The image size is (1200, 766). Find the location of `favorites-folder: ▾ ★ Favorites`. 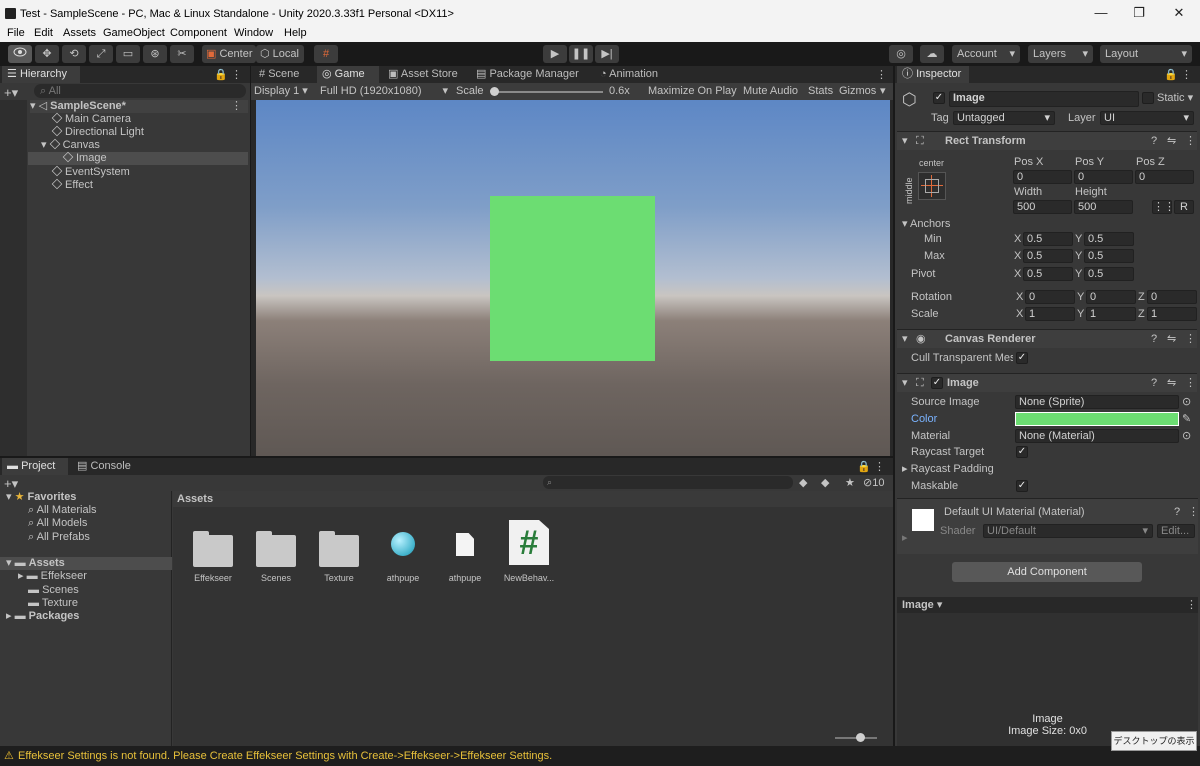

favorites-folder: ▾ ★ Favorites is located at coordinates (41, 497).